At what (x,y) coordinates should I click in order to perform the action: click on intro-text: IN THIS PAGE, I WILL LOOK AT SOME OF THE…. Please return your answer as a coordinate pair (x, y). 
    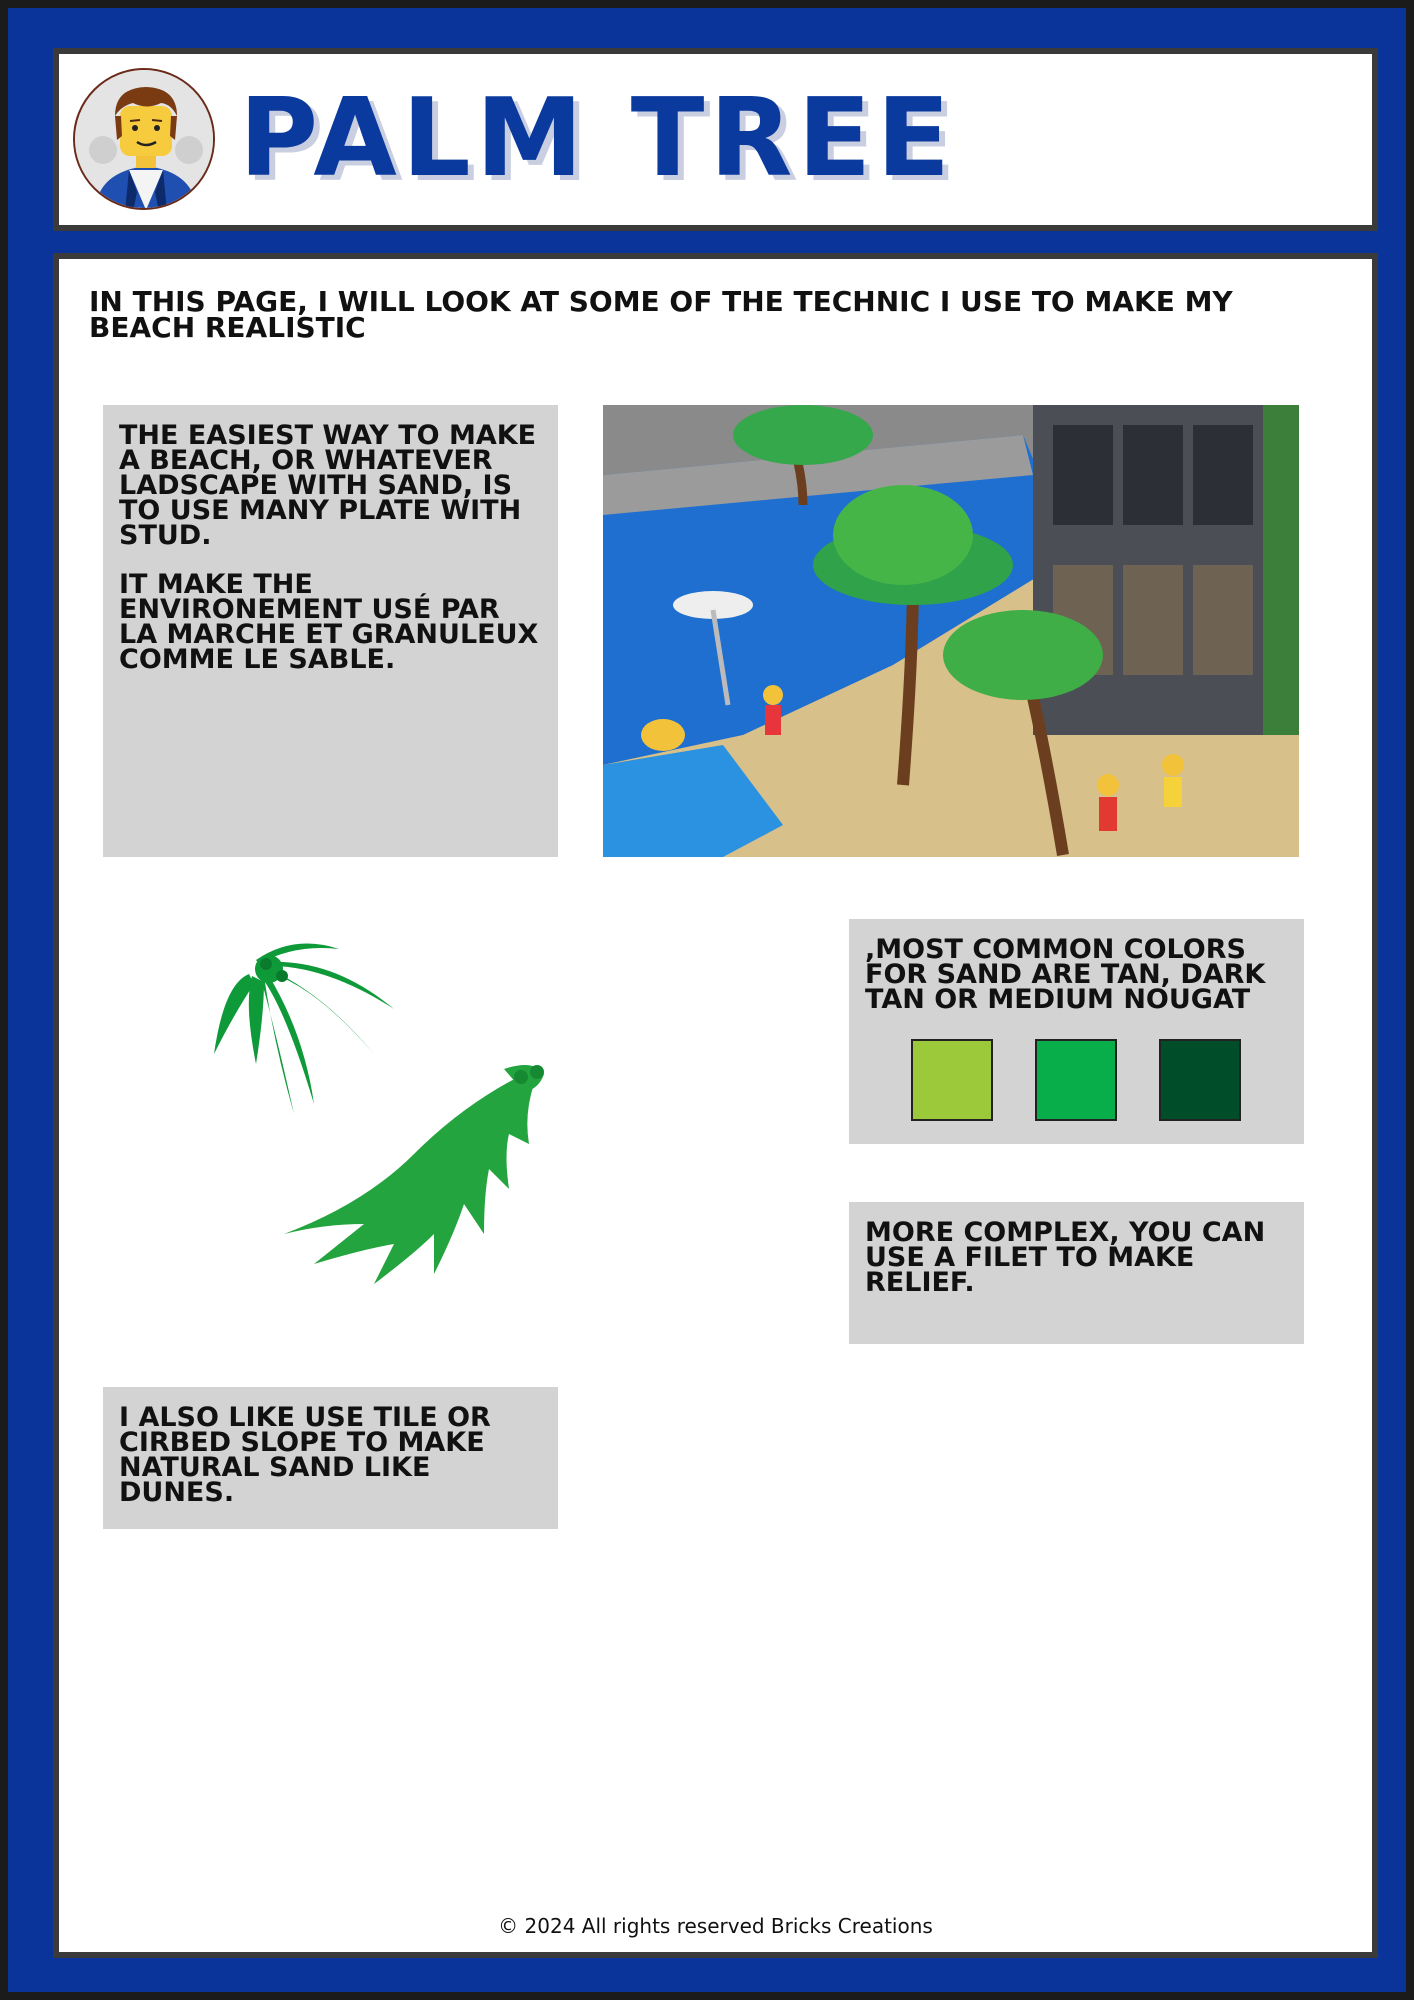
    Looking at the image, I should click on (661, 314).